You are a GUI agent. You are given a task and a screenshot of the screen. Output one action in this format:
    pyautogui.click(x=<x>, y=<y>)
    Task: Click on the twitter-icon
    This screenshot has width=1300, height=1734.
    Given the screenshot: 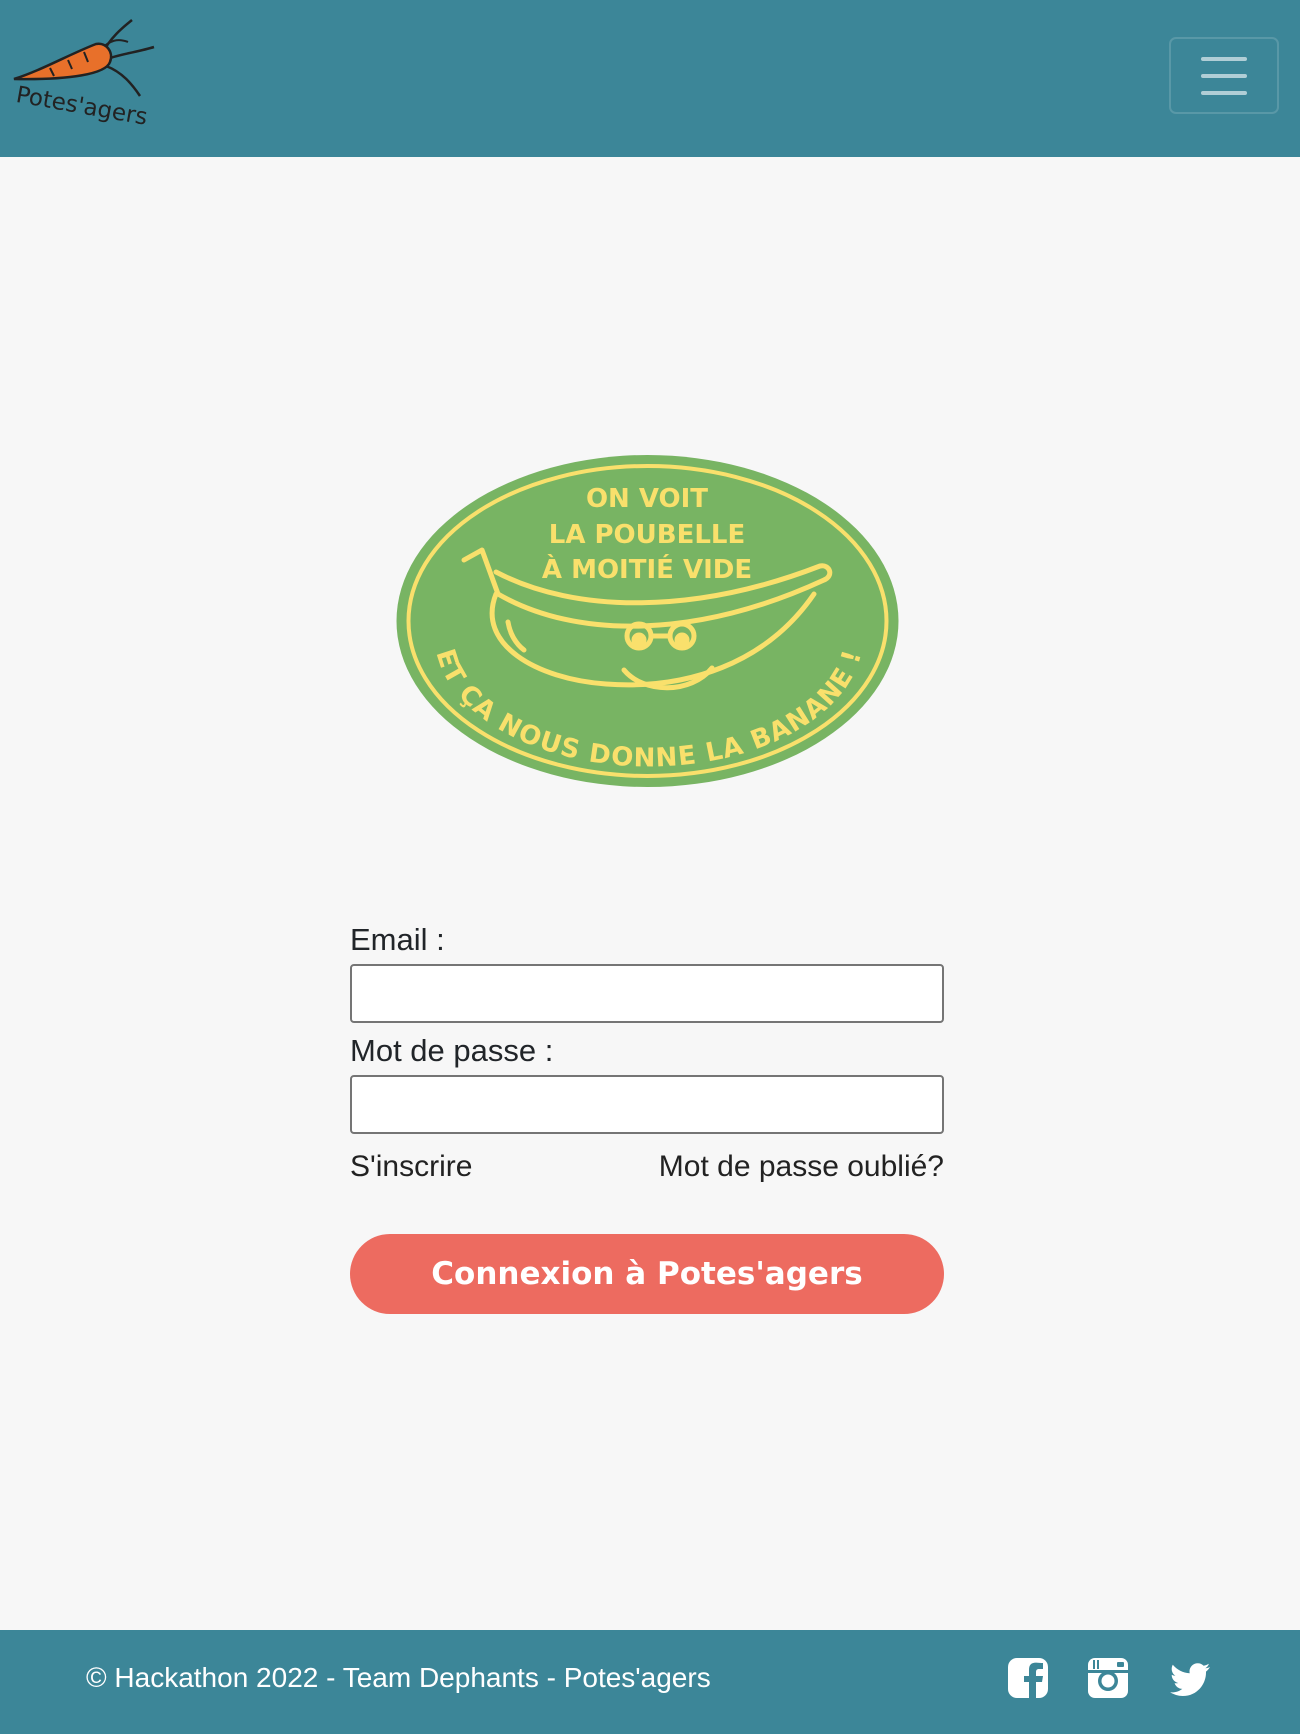 What is the action you would take?
    pyautogui.click(x=1190, y=1678)
    